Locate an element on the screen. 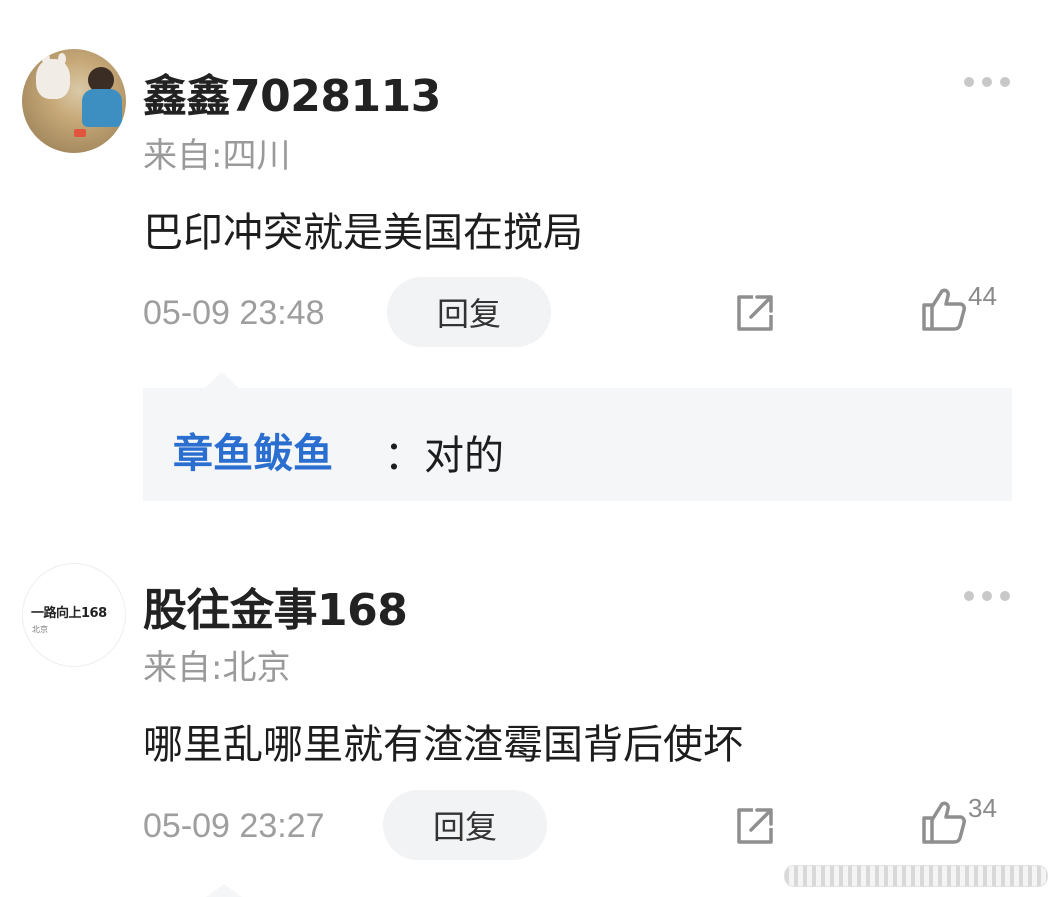 The height and width of the screenshot is (897, 1056). like-count: 44 is located at coordinates (982, 296).